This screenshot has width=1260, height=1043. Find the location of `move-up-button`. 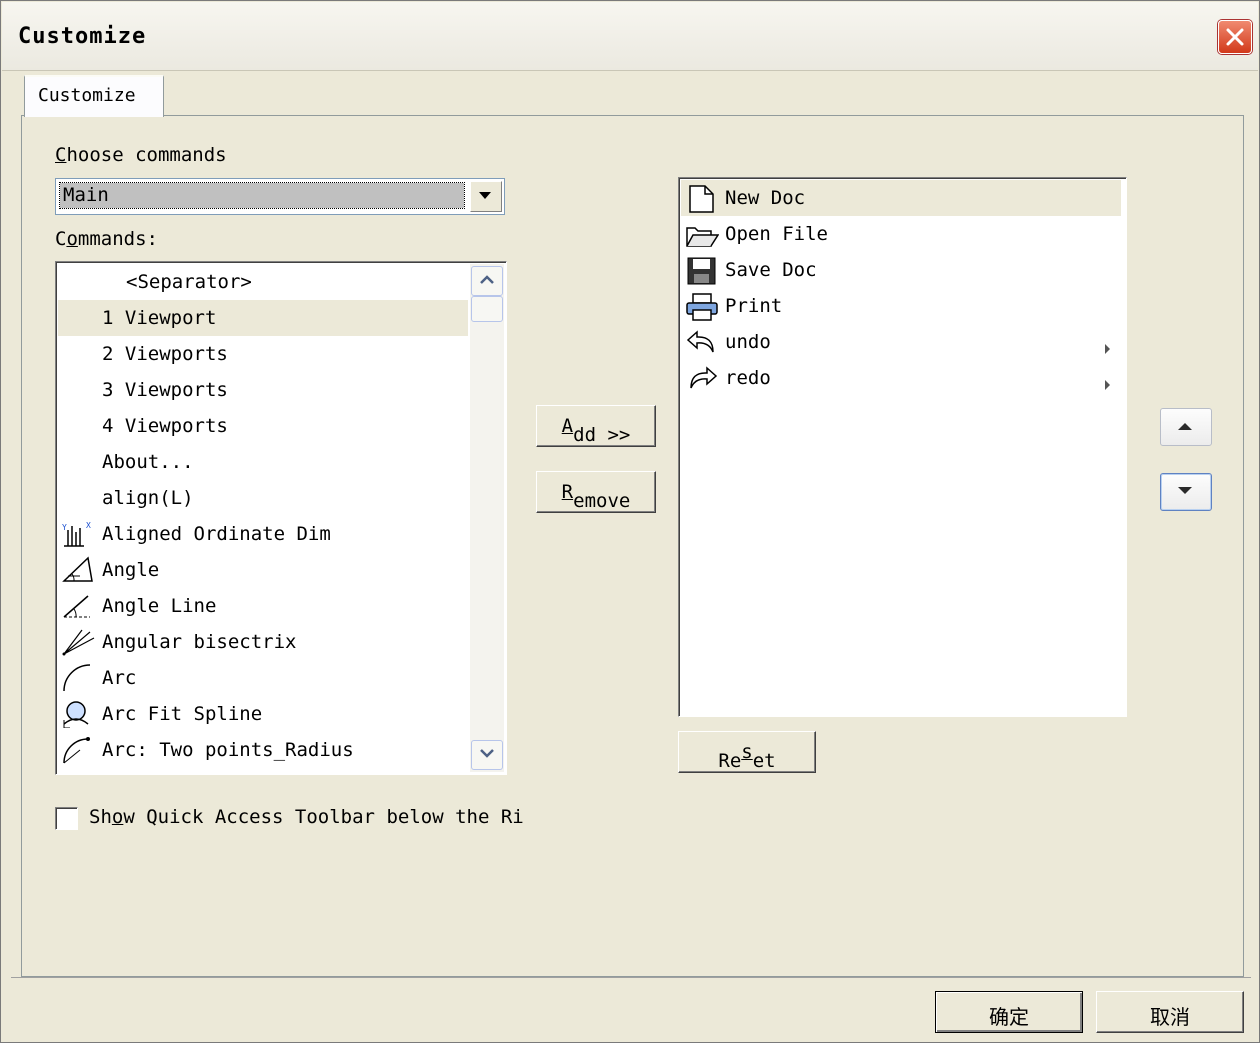

move-up-button is located at coordinates (1186, 427).